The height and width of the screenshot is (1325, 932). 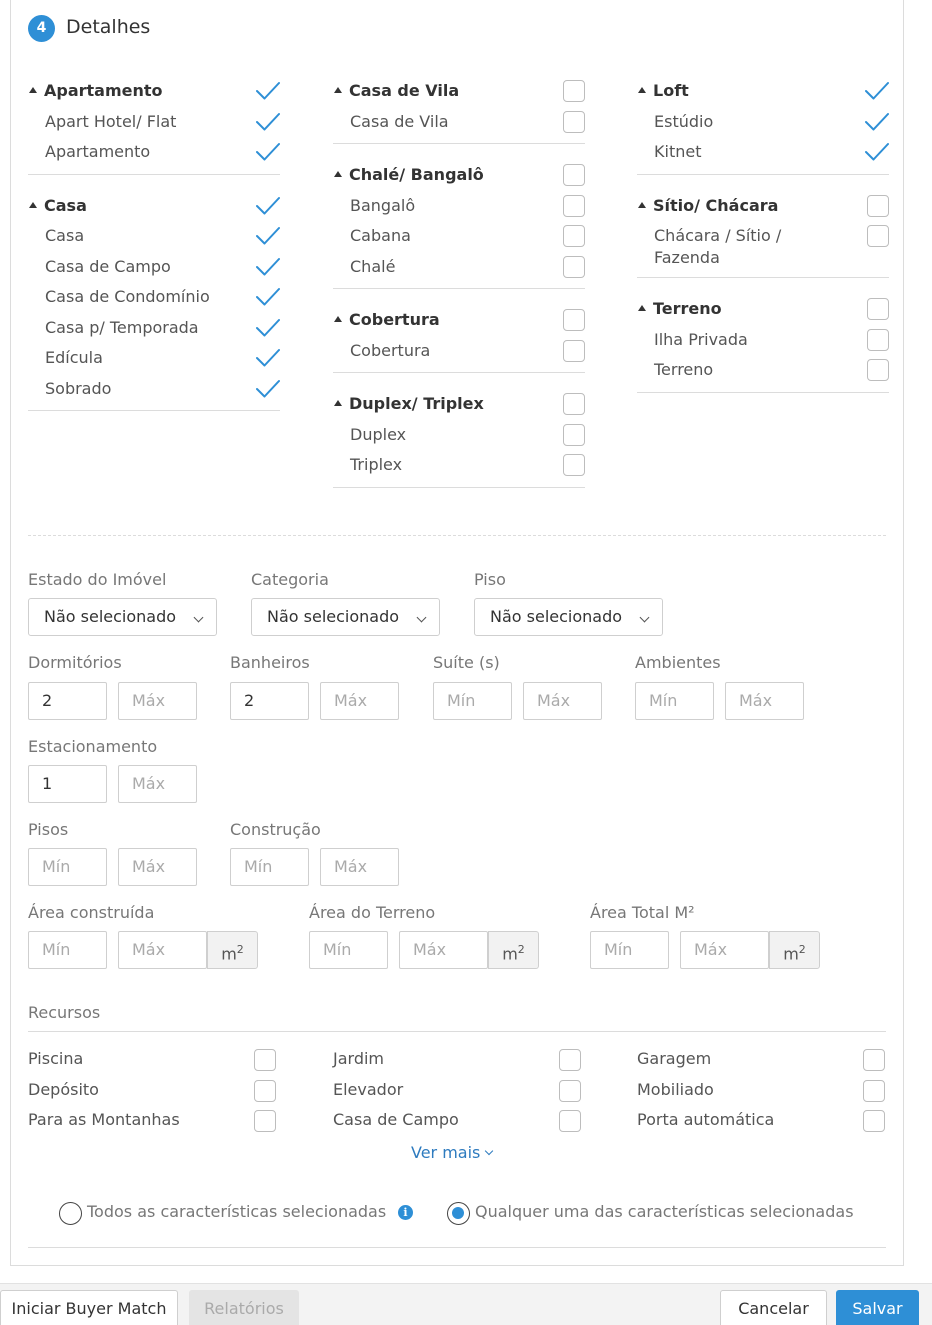 What do you see at coordinates (459, 402) in the screenshot?
I see `property-group-header: Duplex/ Triplex` at bounding box center [459, 402].